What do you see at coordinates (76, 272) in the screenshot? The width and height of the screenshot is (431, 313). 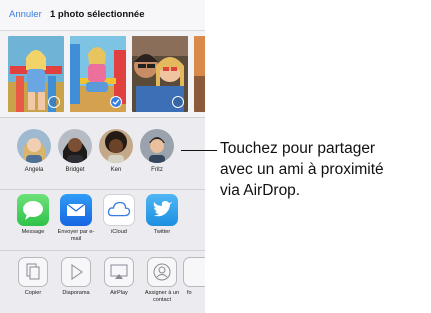 I see `slideshow-icon` at bounding box center [76, 272].